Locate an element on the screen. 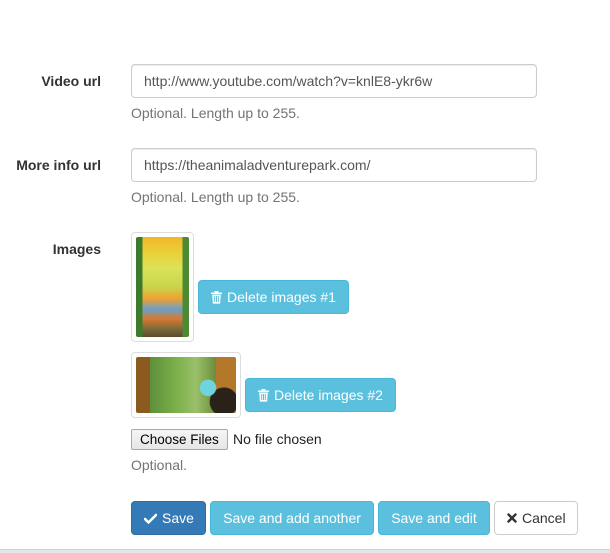  check-icon is located at coordinates (150, 518).